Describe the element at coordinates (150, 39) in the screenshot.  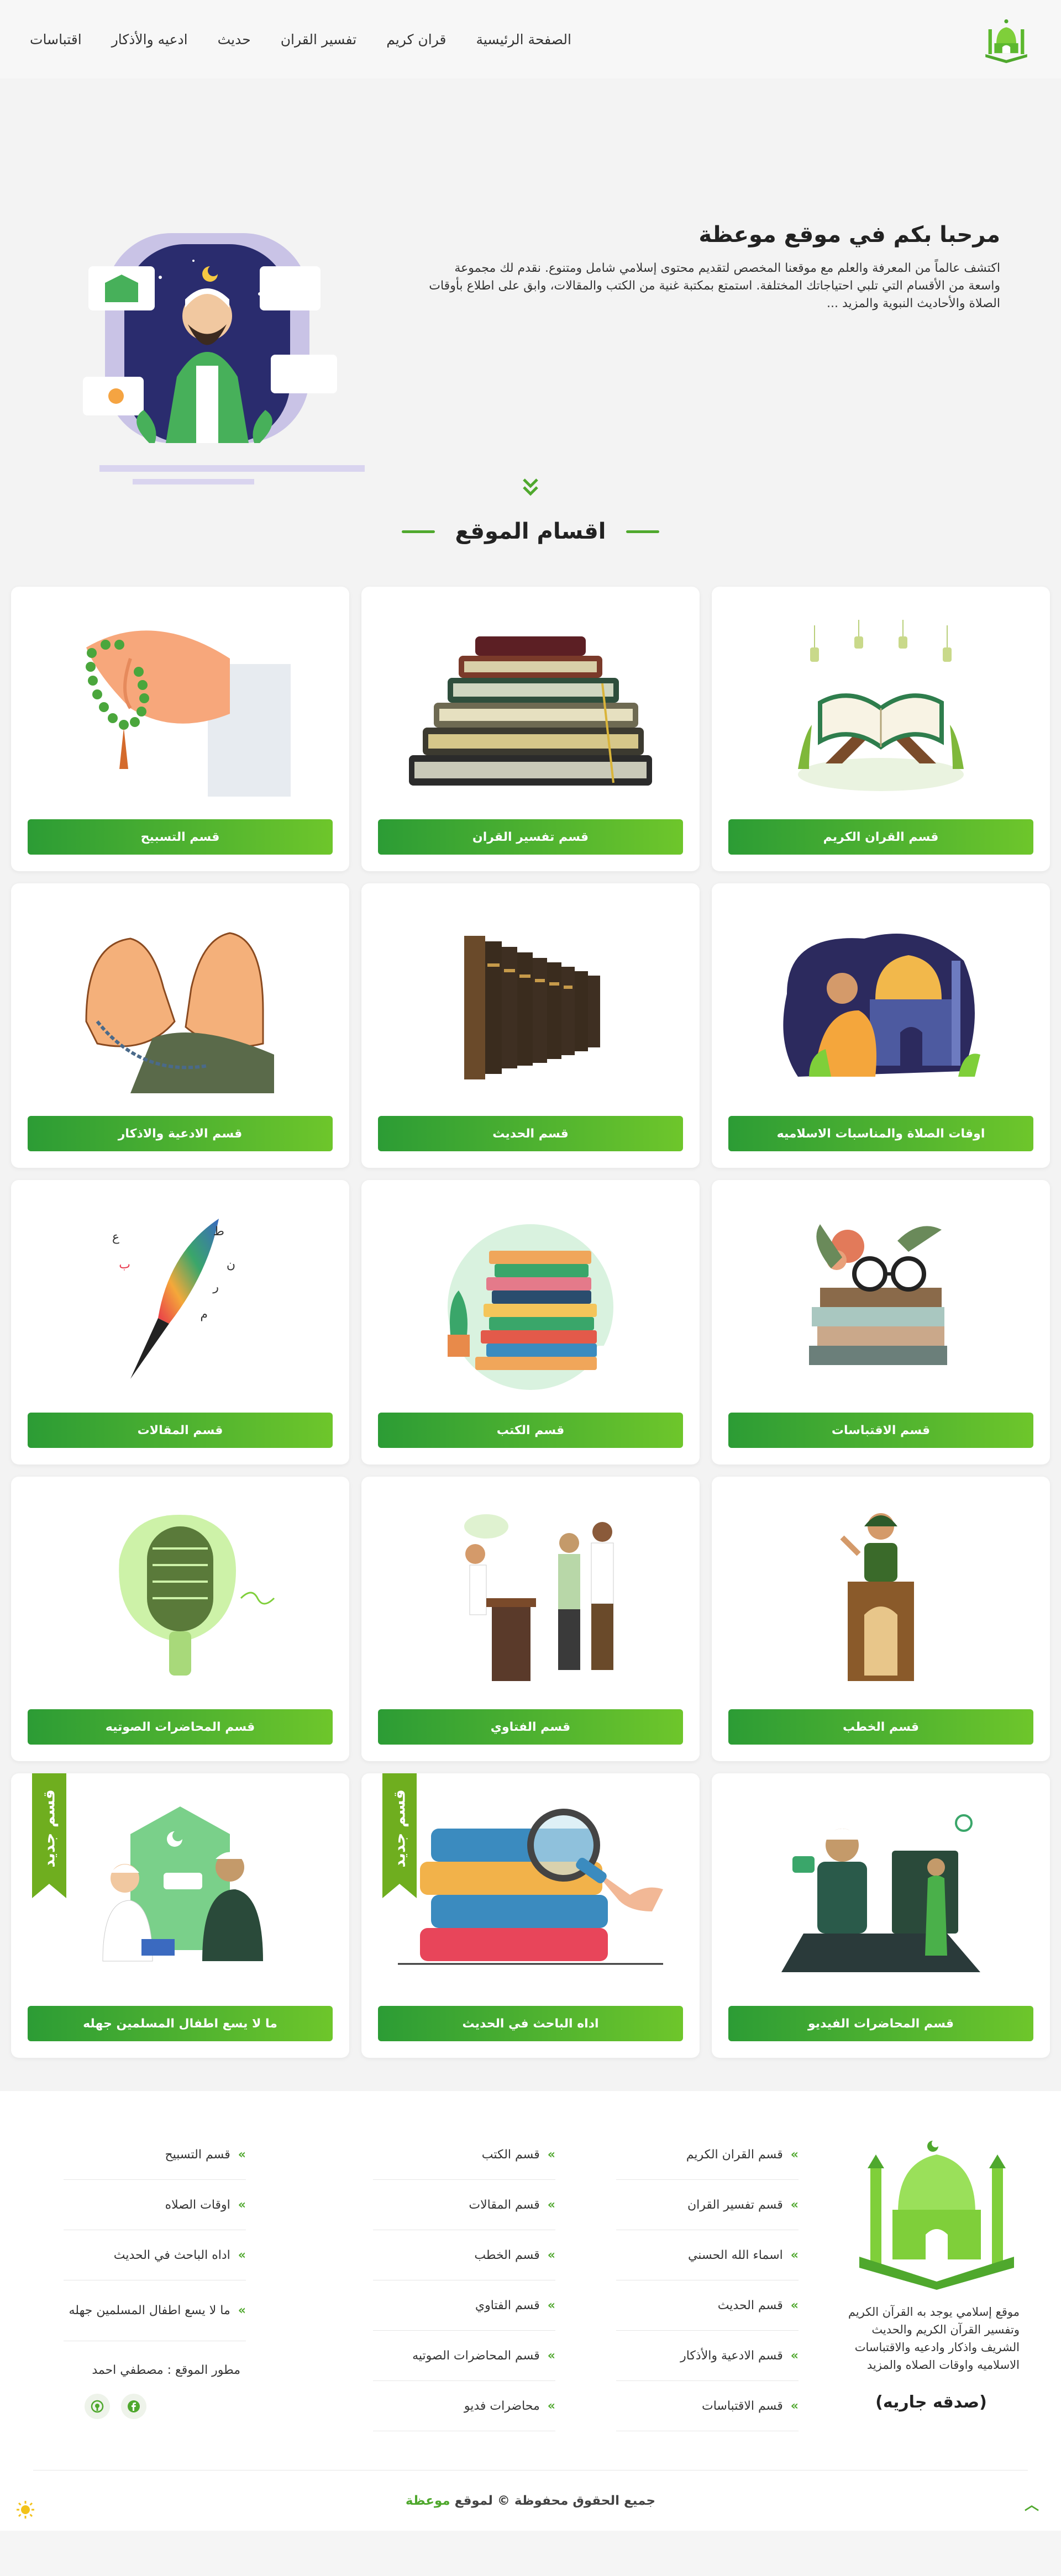
I see `nav-duas: ادعيه والأذكار` at that location.